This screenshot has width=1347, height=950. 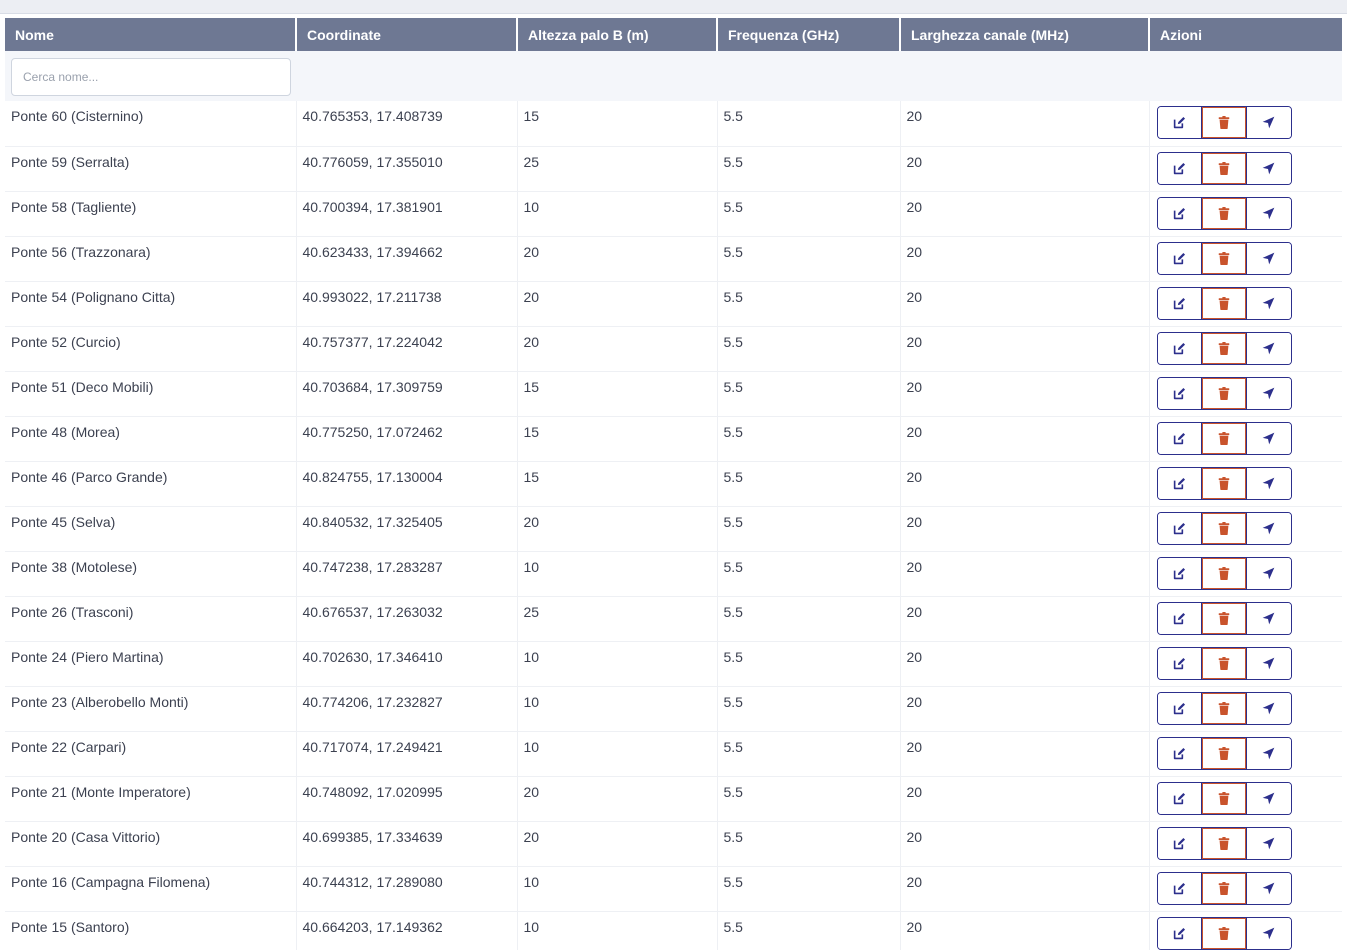 I want to click on column-header-nome: Nome, so click(x=151, y=34).